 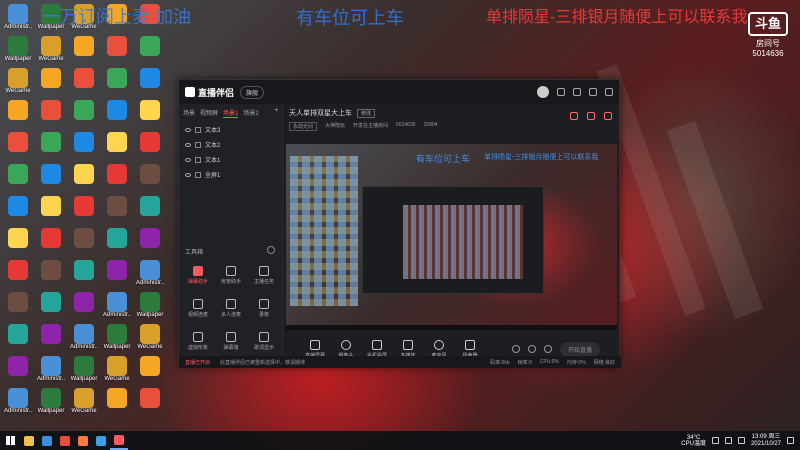 What do you see at coordinates (366, 113) in the screenshot?
I see `edit-title-button: 修改` at bounding box center [366, 113].